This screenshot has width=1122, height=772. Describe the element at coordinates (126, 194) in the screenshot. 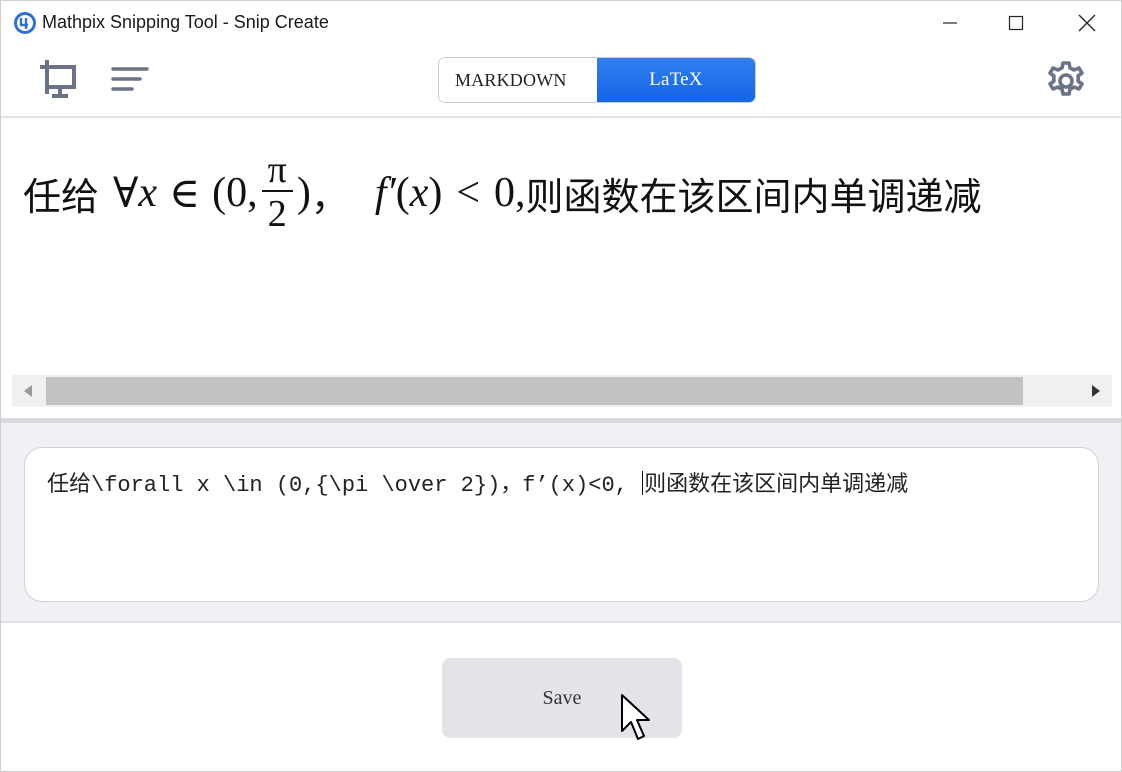

I see `math-forall: ∀` at that location.